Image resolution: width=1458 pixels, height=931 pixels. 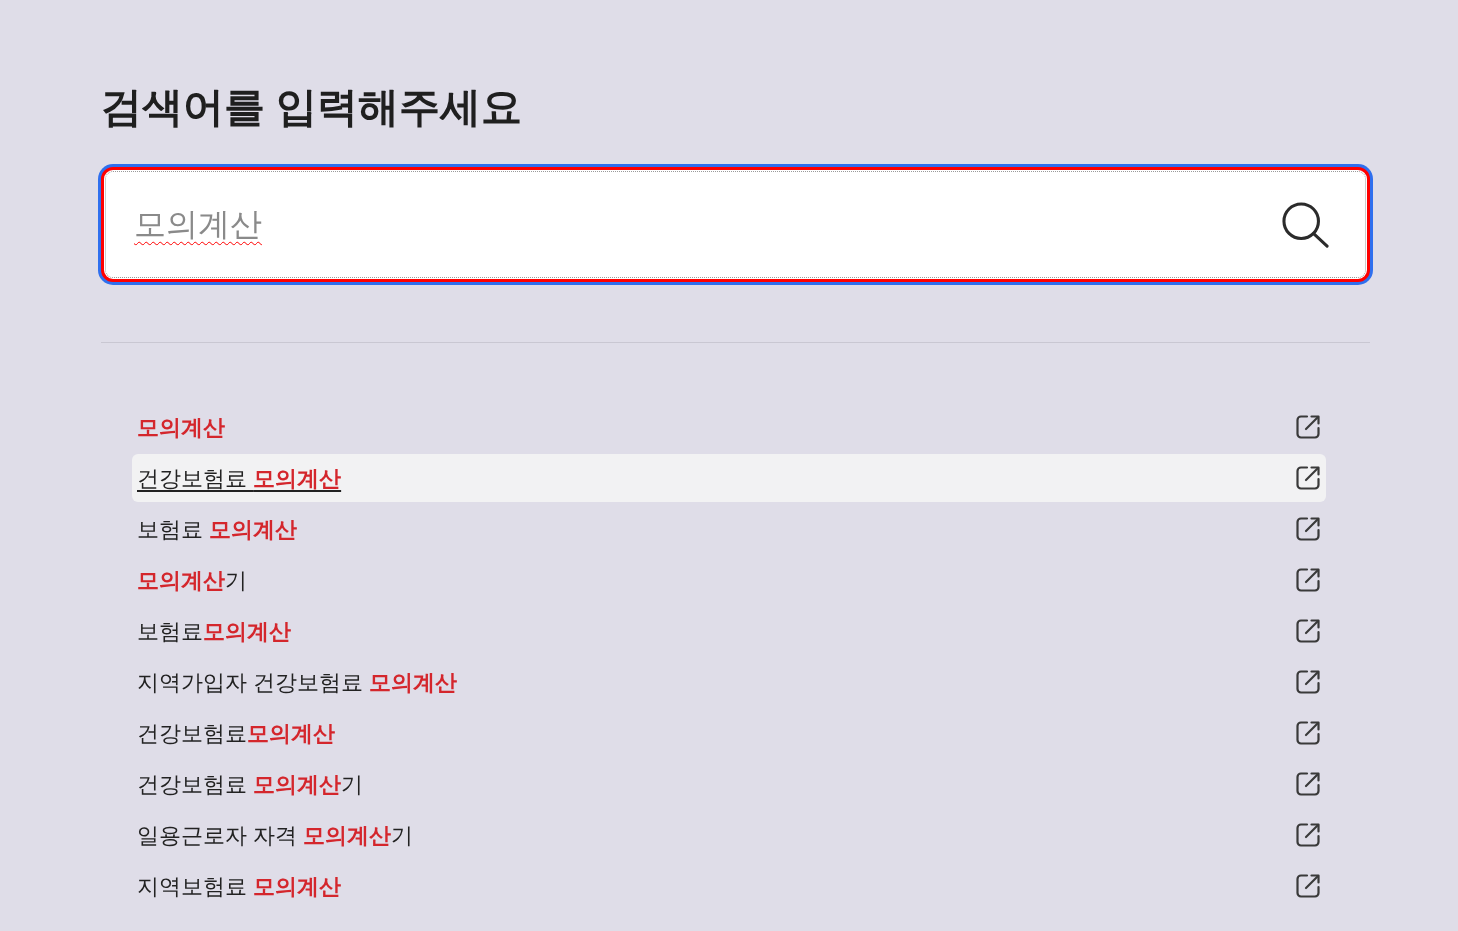 What do you see at coordinates (729, 886) in the screenshot?
I see `suggestion-item: 지역보험료 모의계산` at bounding box center [729, 886].